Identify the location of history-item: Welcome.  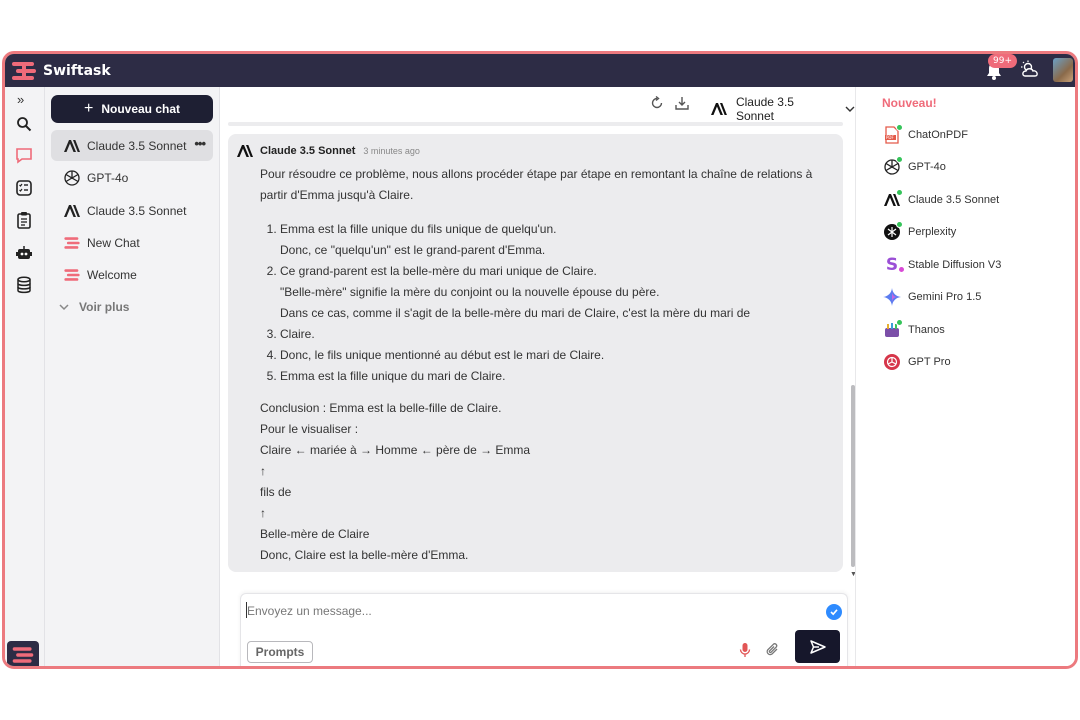
(132, 274).